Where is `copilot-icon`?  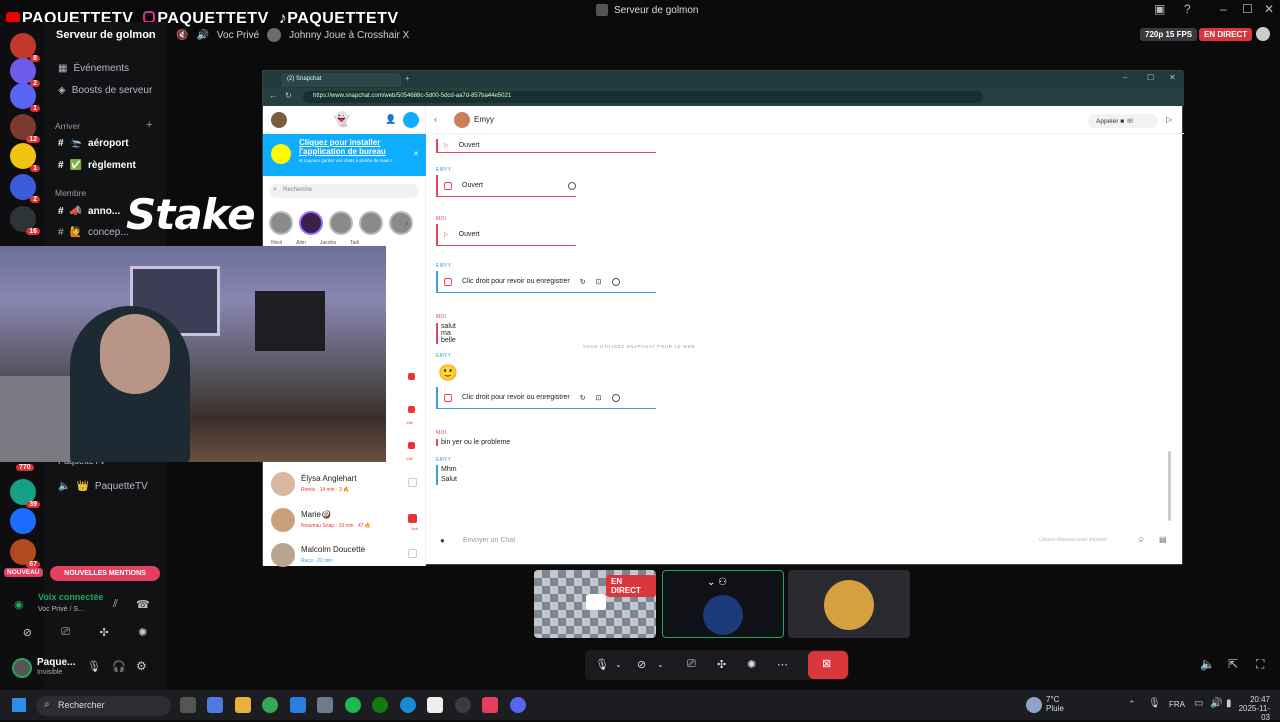
copilot-icon is located at coordinates (215, 705).